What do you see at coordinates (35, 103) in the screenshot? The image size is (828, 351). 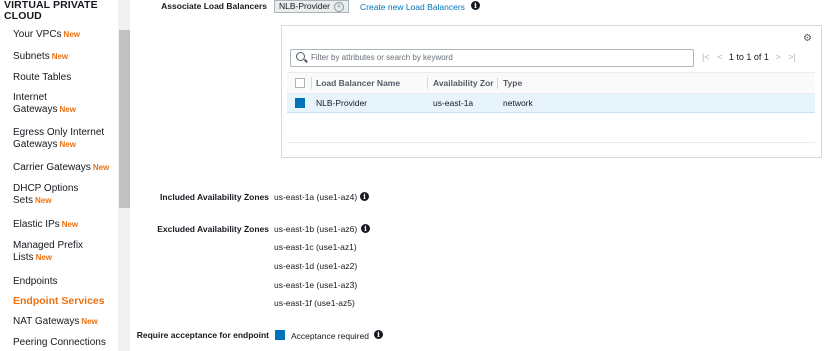 I see `sidebar-item-label: Internet Gateways` at bounding box center [35, 103].